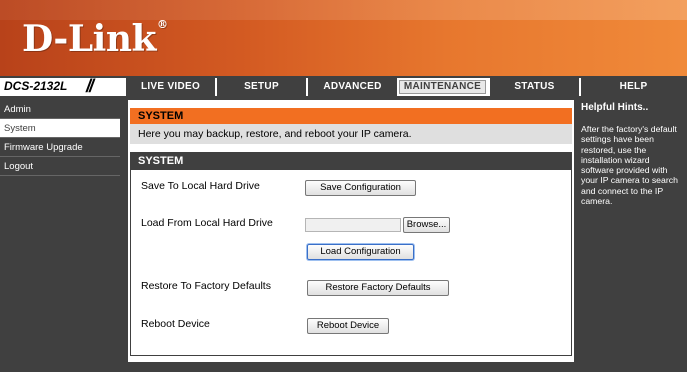 The width and height of the screenshot is (687, 372). Describe the element at coordinates (632, 87) in the screenshot. I see `tab-help: HELP` at that location.